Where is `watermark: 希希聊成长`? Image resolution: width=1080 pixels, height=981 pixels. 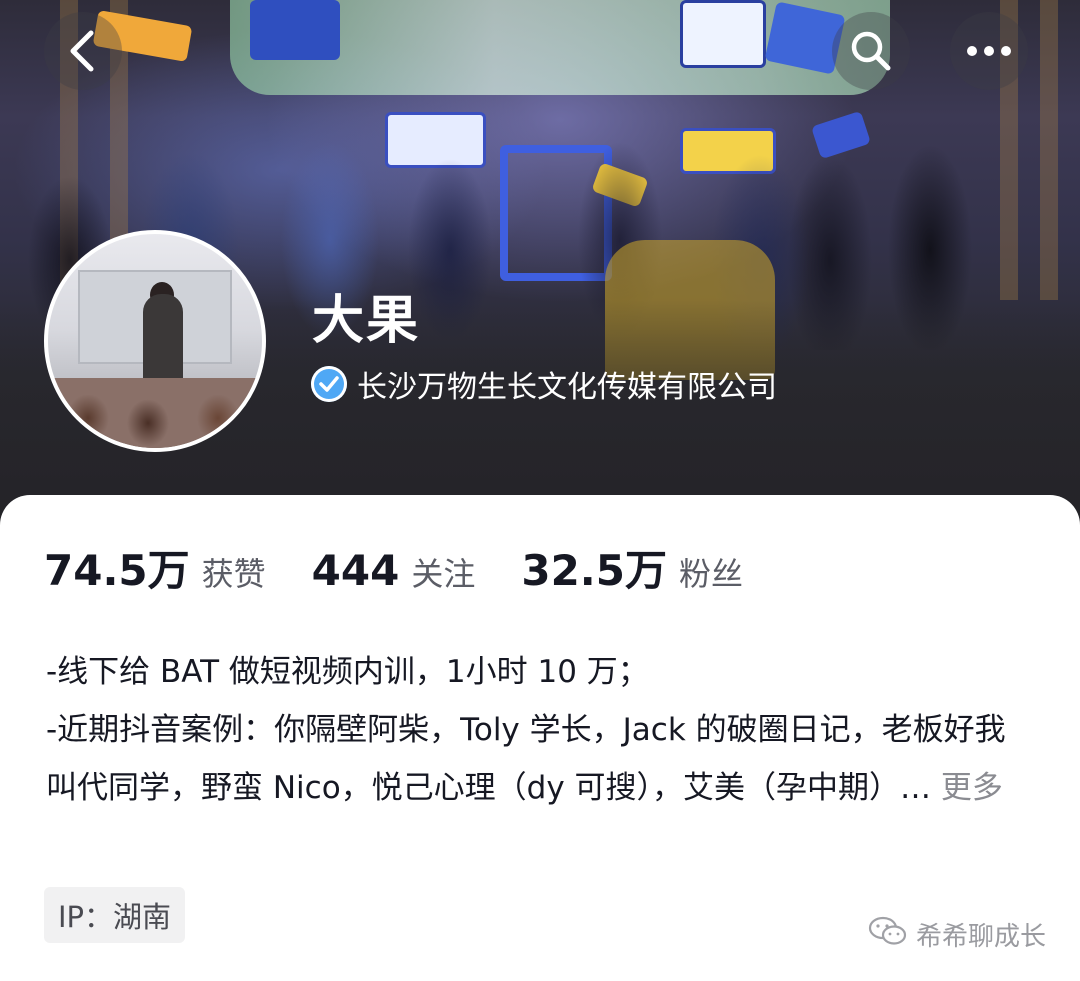
watermark: 希希聊成长 is located at coordinates (957, 934).